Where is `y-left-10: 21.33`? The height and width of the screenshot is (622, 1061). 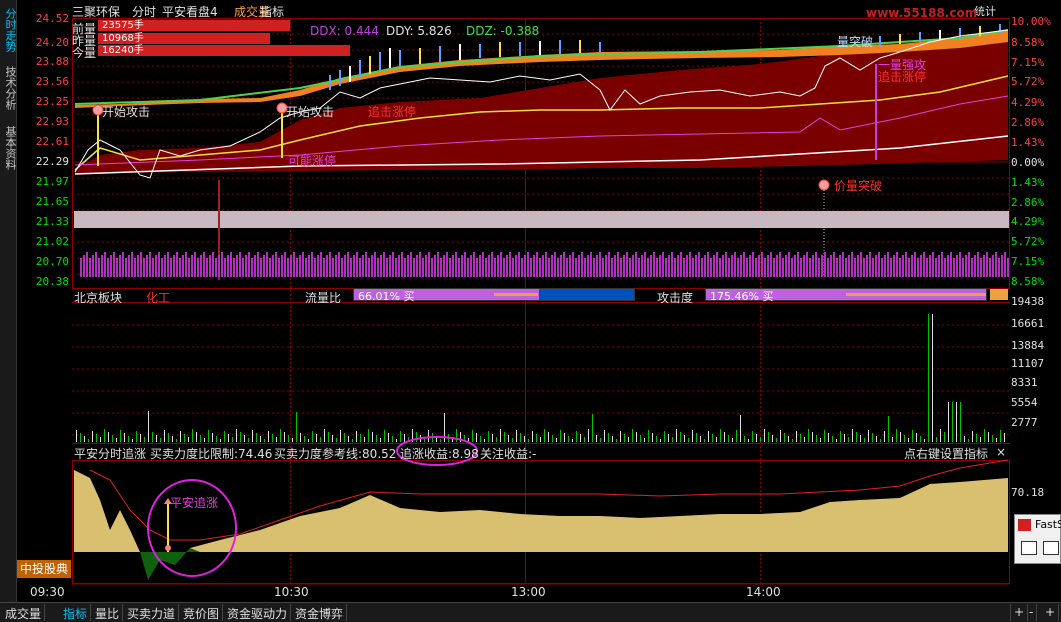 y-left-10: 21.33 is located at coordinates (52, 221).